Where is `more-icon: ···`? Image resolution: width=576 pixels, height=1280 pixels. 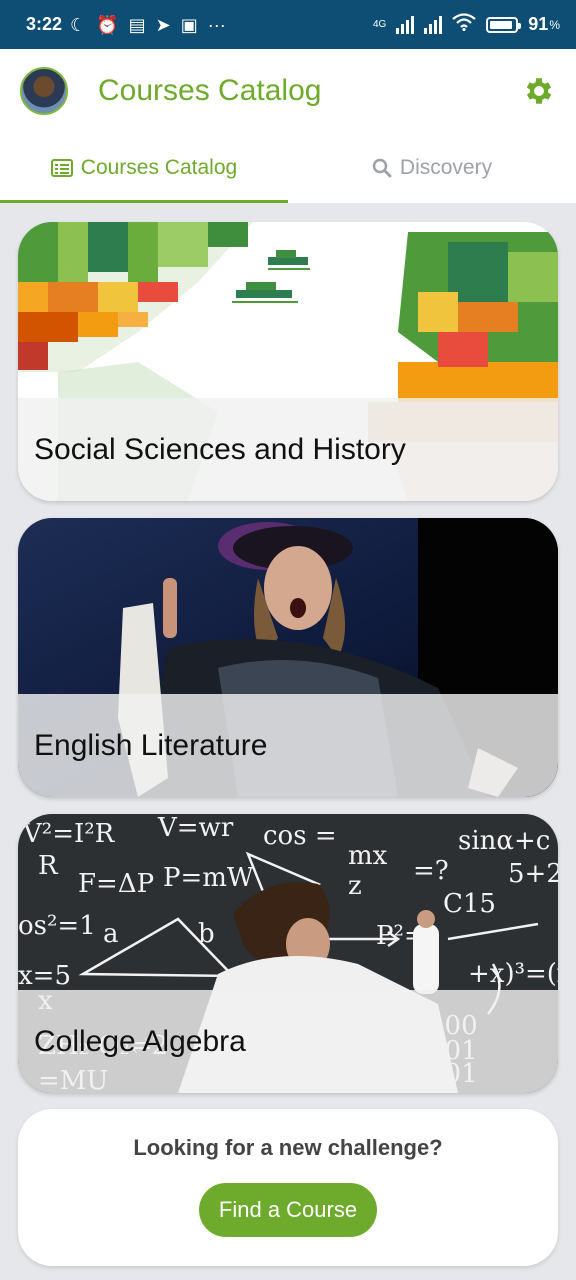 more-icon: ··· is located at coordinates (216, 24).